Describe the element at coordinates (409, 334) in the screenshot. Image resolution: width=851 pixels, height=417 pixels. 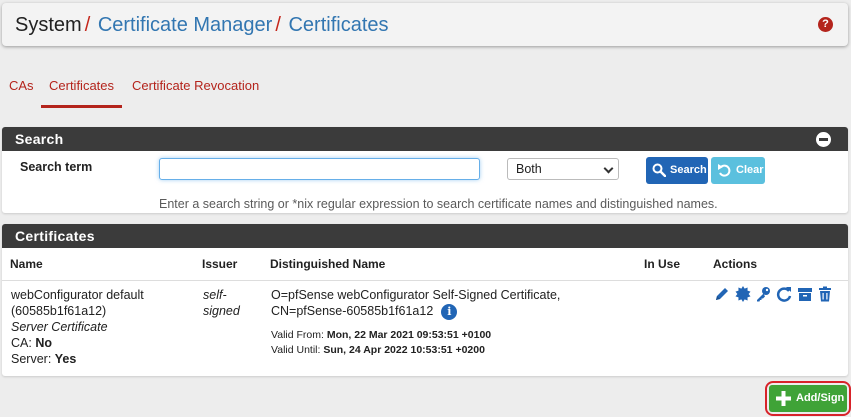
I see `valid-from-value: Mon, 22 Mar 2021 09:53:51 +0100` at that location.